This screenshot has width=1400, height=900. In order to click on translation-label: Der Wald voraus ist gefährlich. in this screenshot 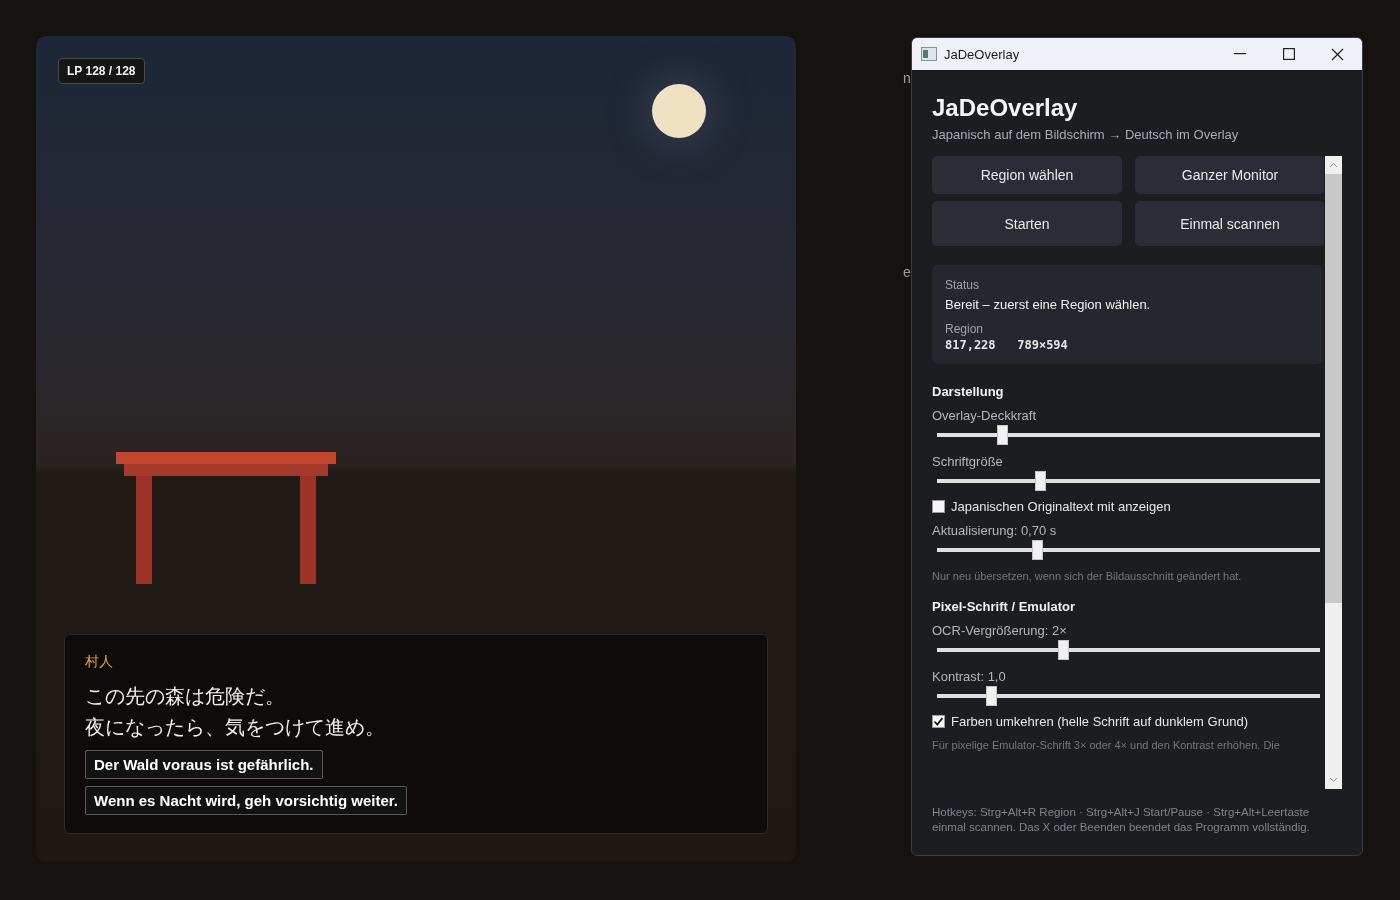, I will do `click(204, 764)`.